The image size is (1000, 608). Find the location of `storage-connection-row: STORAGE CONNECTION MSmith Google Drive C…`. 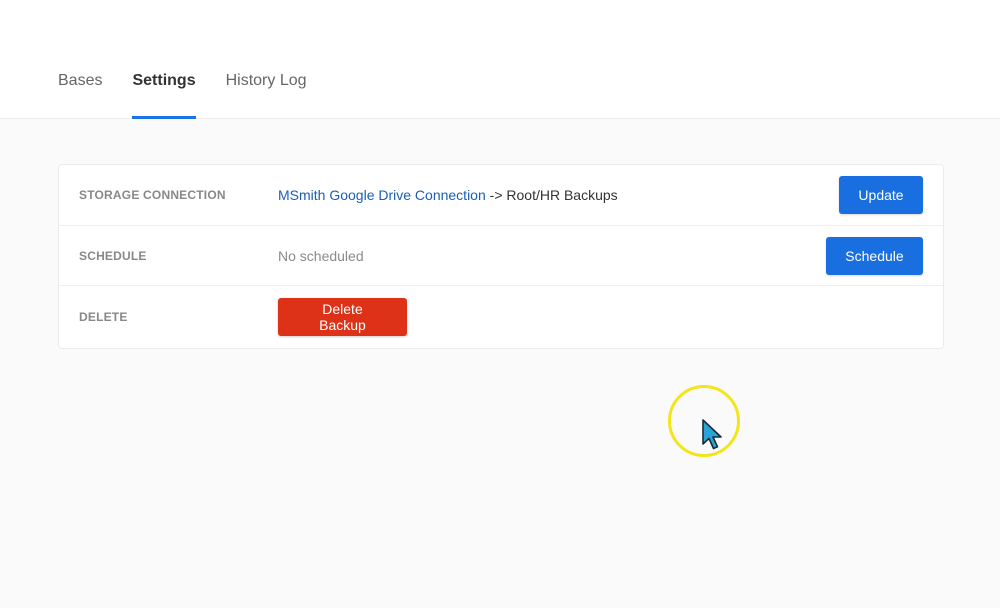

storage-connection-row: STORAGE CONNECTION MSmith Google Drive C… is located at coordinates (501, 195).